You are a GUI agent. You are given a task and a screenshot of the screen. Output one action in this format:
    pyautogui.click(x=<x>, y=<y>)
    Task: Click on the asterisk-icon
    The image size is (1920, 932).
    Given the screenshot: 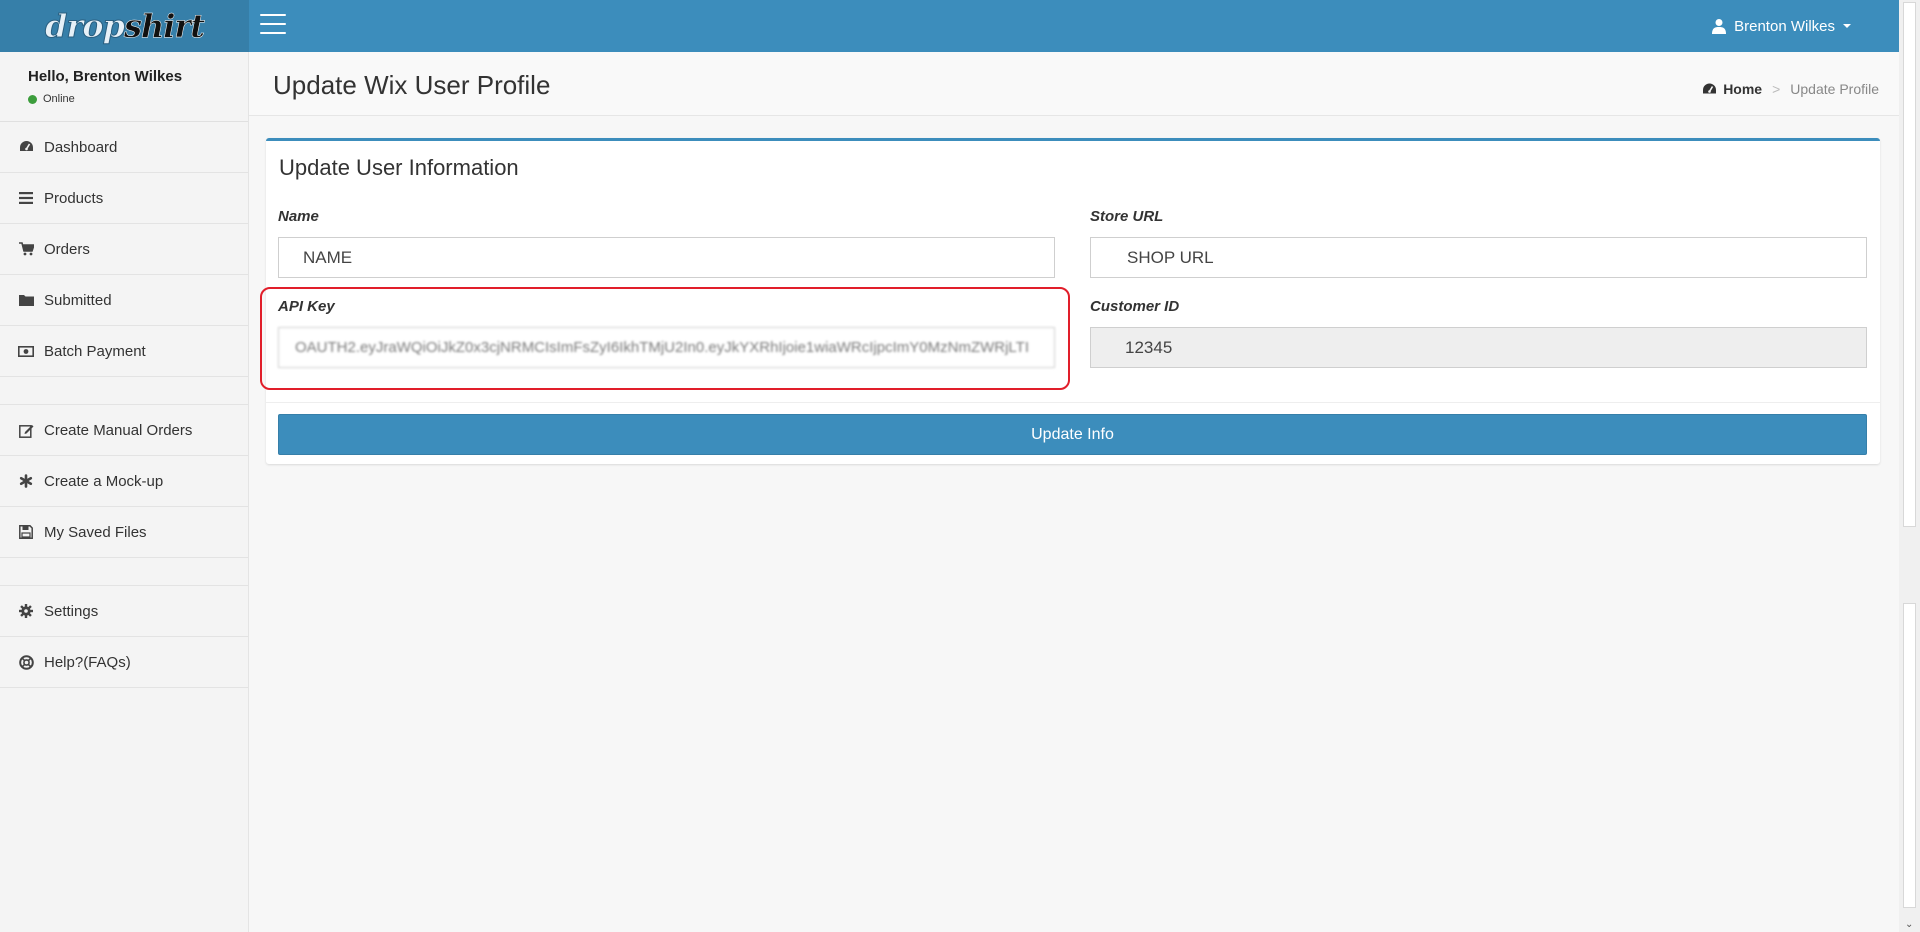 What is the action you would take?
    pyautogui.click(x=26, y=481)
    